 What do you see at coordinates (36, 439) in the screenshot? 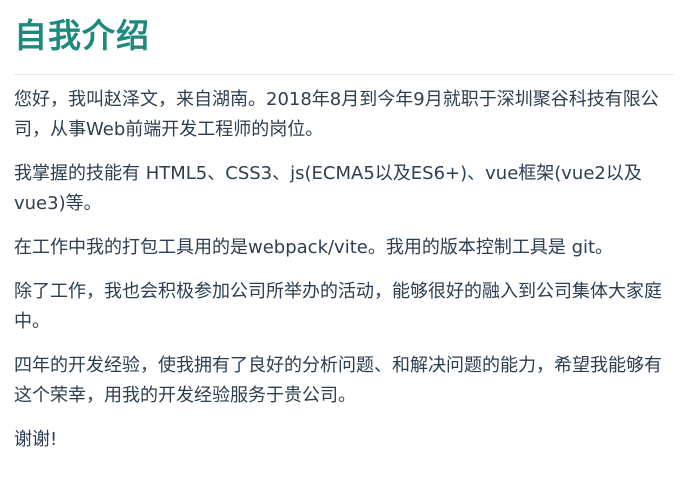
I see `paragraph-thanks: 谢谢!` at bounding box center [36, 439].